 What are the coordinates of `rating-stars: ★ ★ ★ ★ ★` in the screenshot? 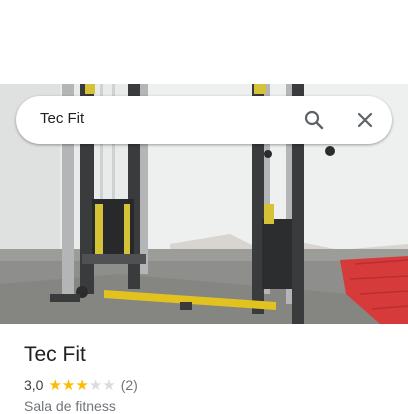 It's located at (81, 385).